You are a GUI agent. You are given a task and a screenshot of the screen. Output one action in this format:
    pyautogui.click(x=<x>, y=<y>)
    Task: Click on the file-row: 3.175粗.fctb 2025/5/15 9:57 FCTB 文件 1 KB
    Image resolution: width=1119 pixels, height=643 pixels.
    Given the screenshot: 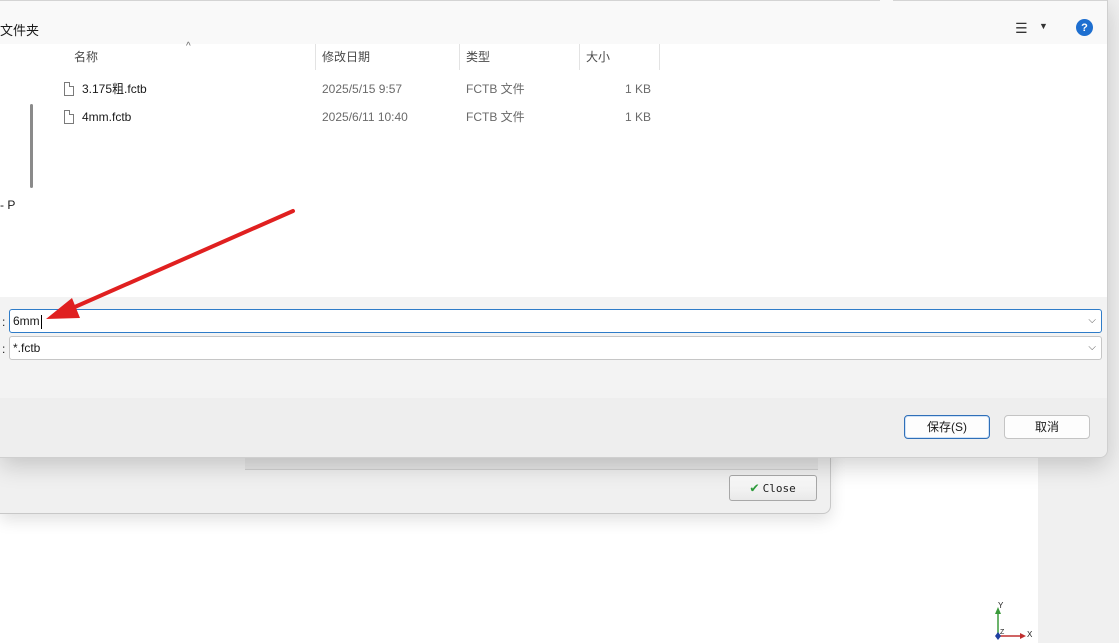 What is the action you would take?
    pyautogui.click(x=350, y=89)
    